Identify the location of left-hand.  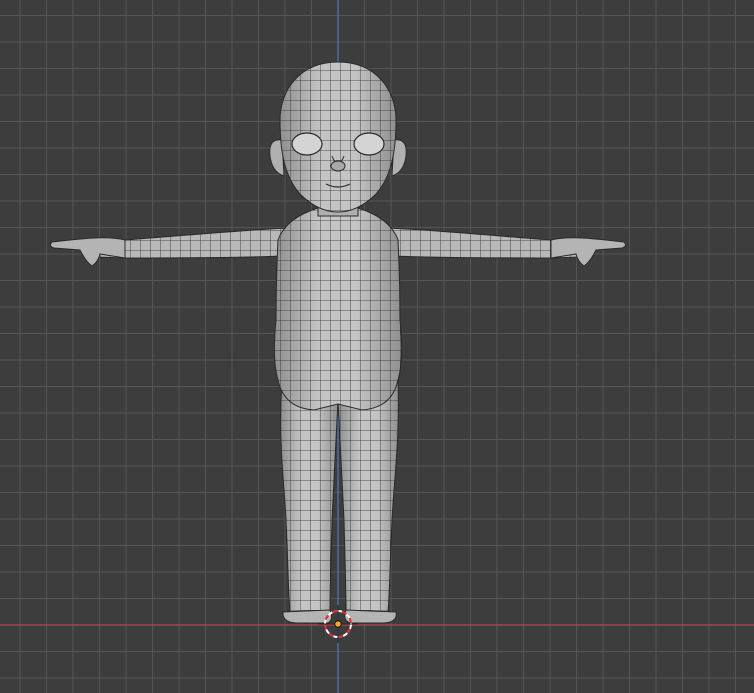
(87, 252).